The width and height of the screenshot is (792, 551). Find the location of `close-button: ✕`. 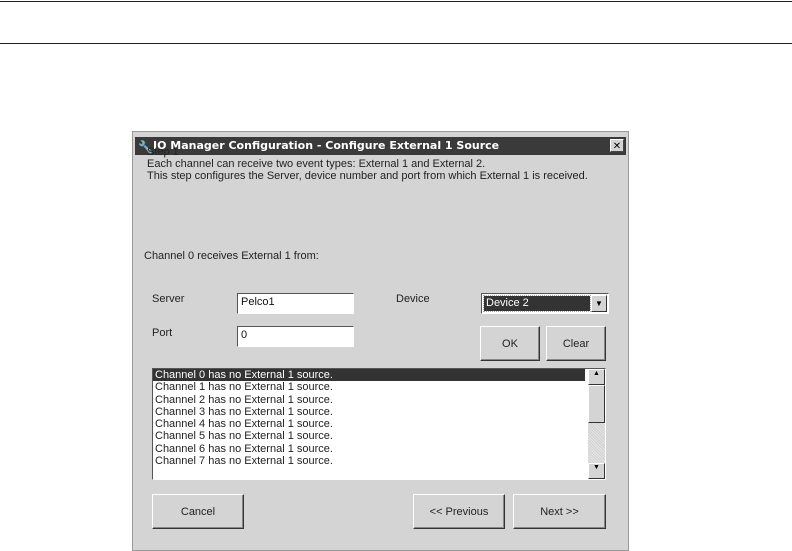

close-button: ✕ is located at coordinates (617, 145).